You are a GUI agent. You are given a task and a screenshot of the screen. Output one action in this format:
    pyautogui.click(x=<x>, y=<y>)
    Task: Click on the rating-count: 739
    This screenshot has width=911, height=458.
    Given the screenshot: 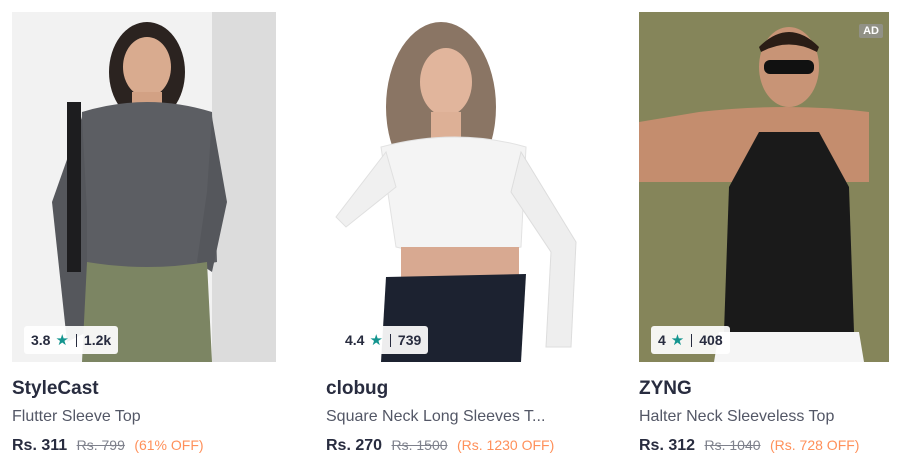 What is the action you would take?
    pyautogui.click(x=409, y=340)
    